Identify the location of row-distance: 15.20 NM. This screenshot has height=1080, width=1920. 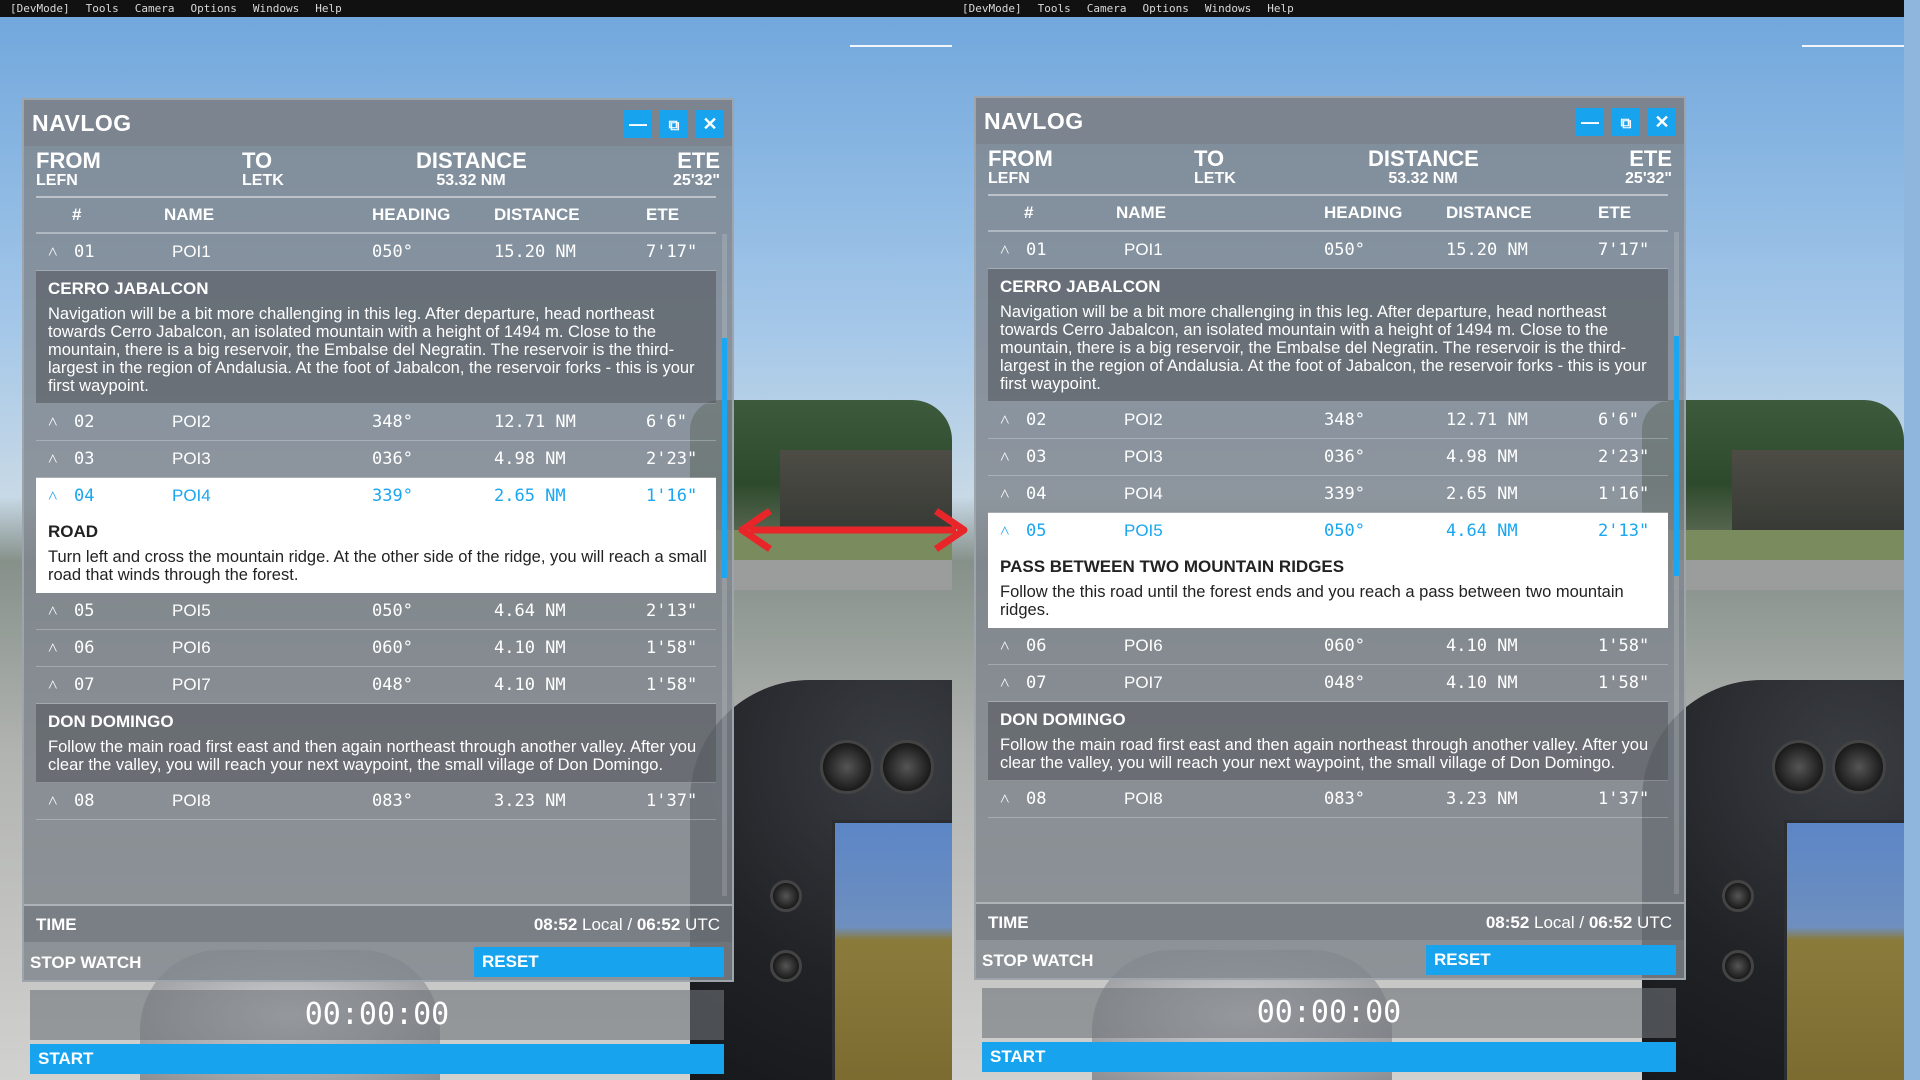
(1487, 250).